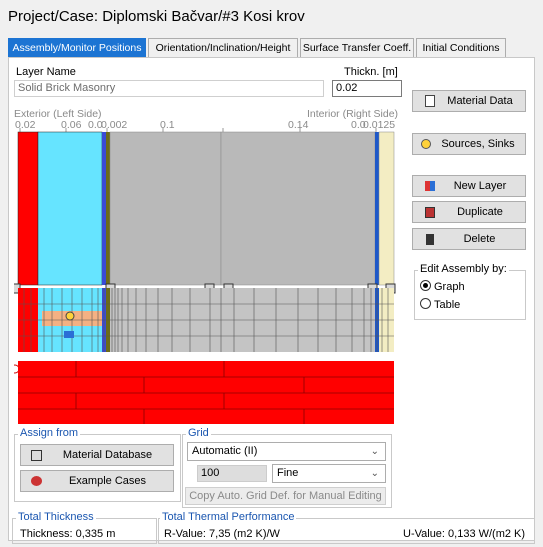 The height and width of the screenshot is (547, 543). Describe the element at coordinates (463, 269) in the screenshot. I see `edit-assembly-title: Edit Assembly by:` at that location.